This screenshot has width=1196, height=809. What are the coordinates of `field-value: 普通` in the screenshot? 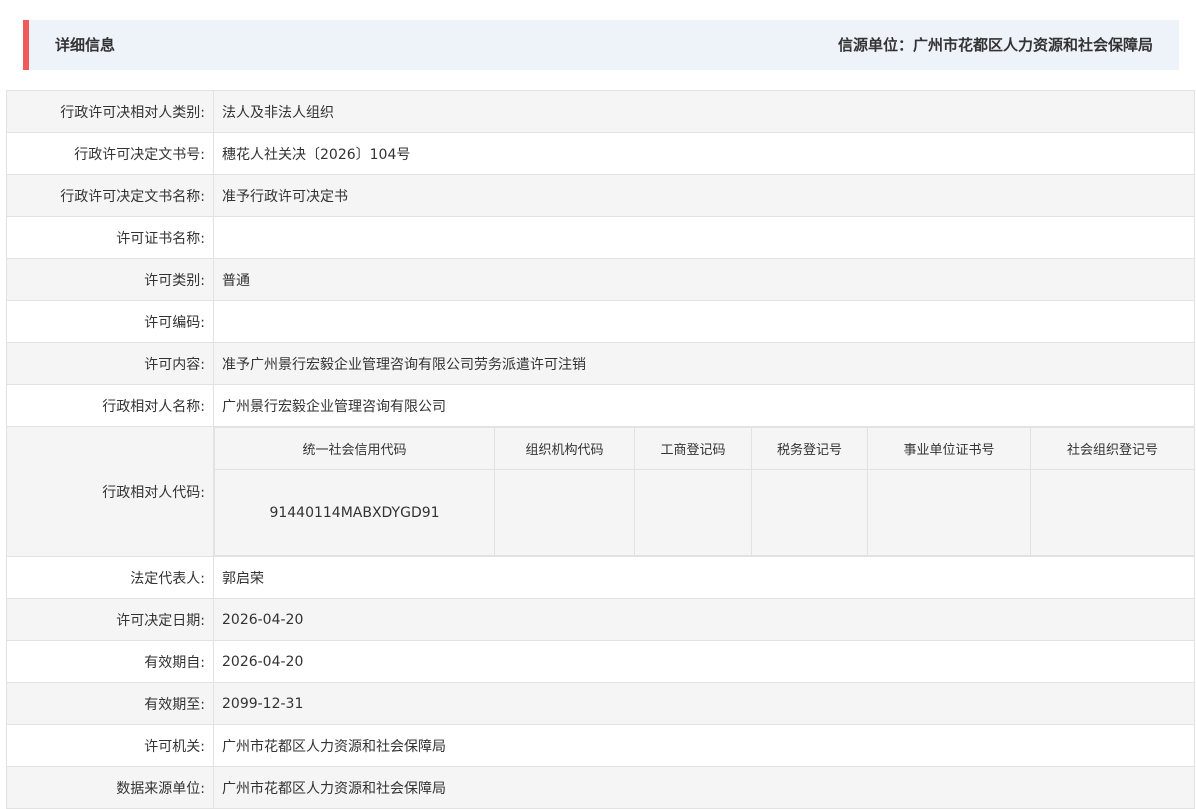 It's located at (704, 279).